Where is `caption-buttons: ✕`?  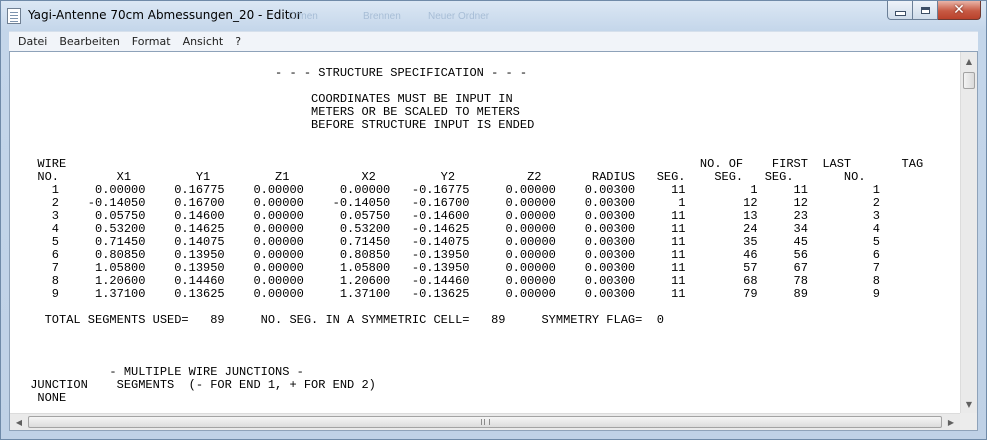
caption-buttons: ✕ is located at coordinates (934, 11).